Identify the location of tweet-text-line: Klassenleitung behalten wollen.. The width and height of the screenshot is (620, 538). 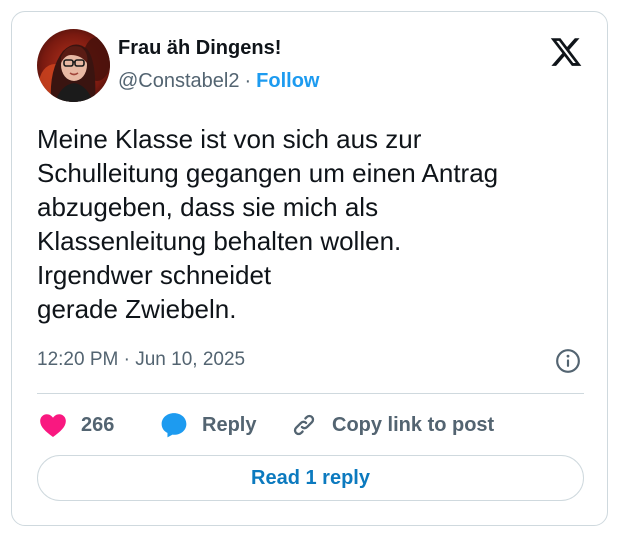
(219, 241).